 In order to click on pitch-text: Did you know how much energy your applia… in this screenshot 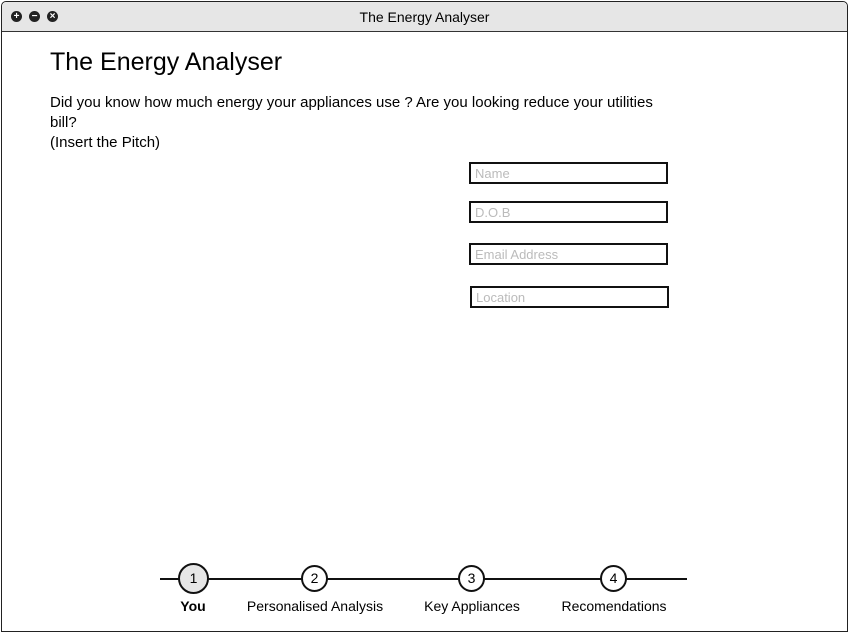, I will do `click(360, 123)`.